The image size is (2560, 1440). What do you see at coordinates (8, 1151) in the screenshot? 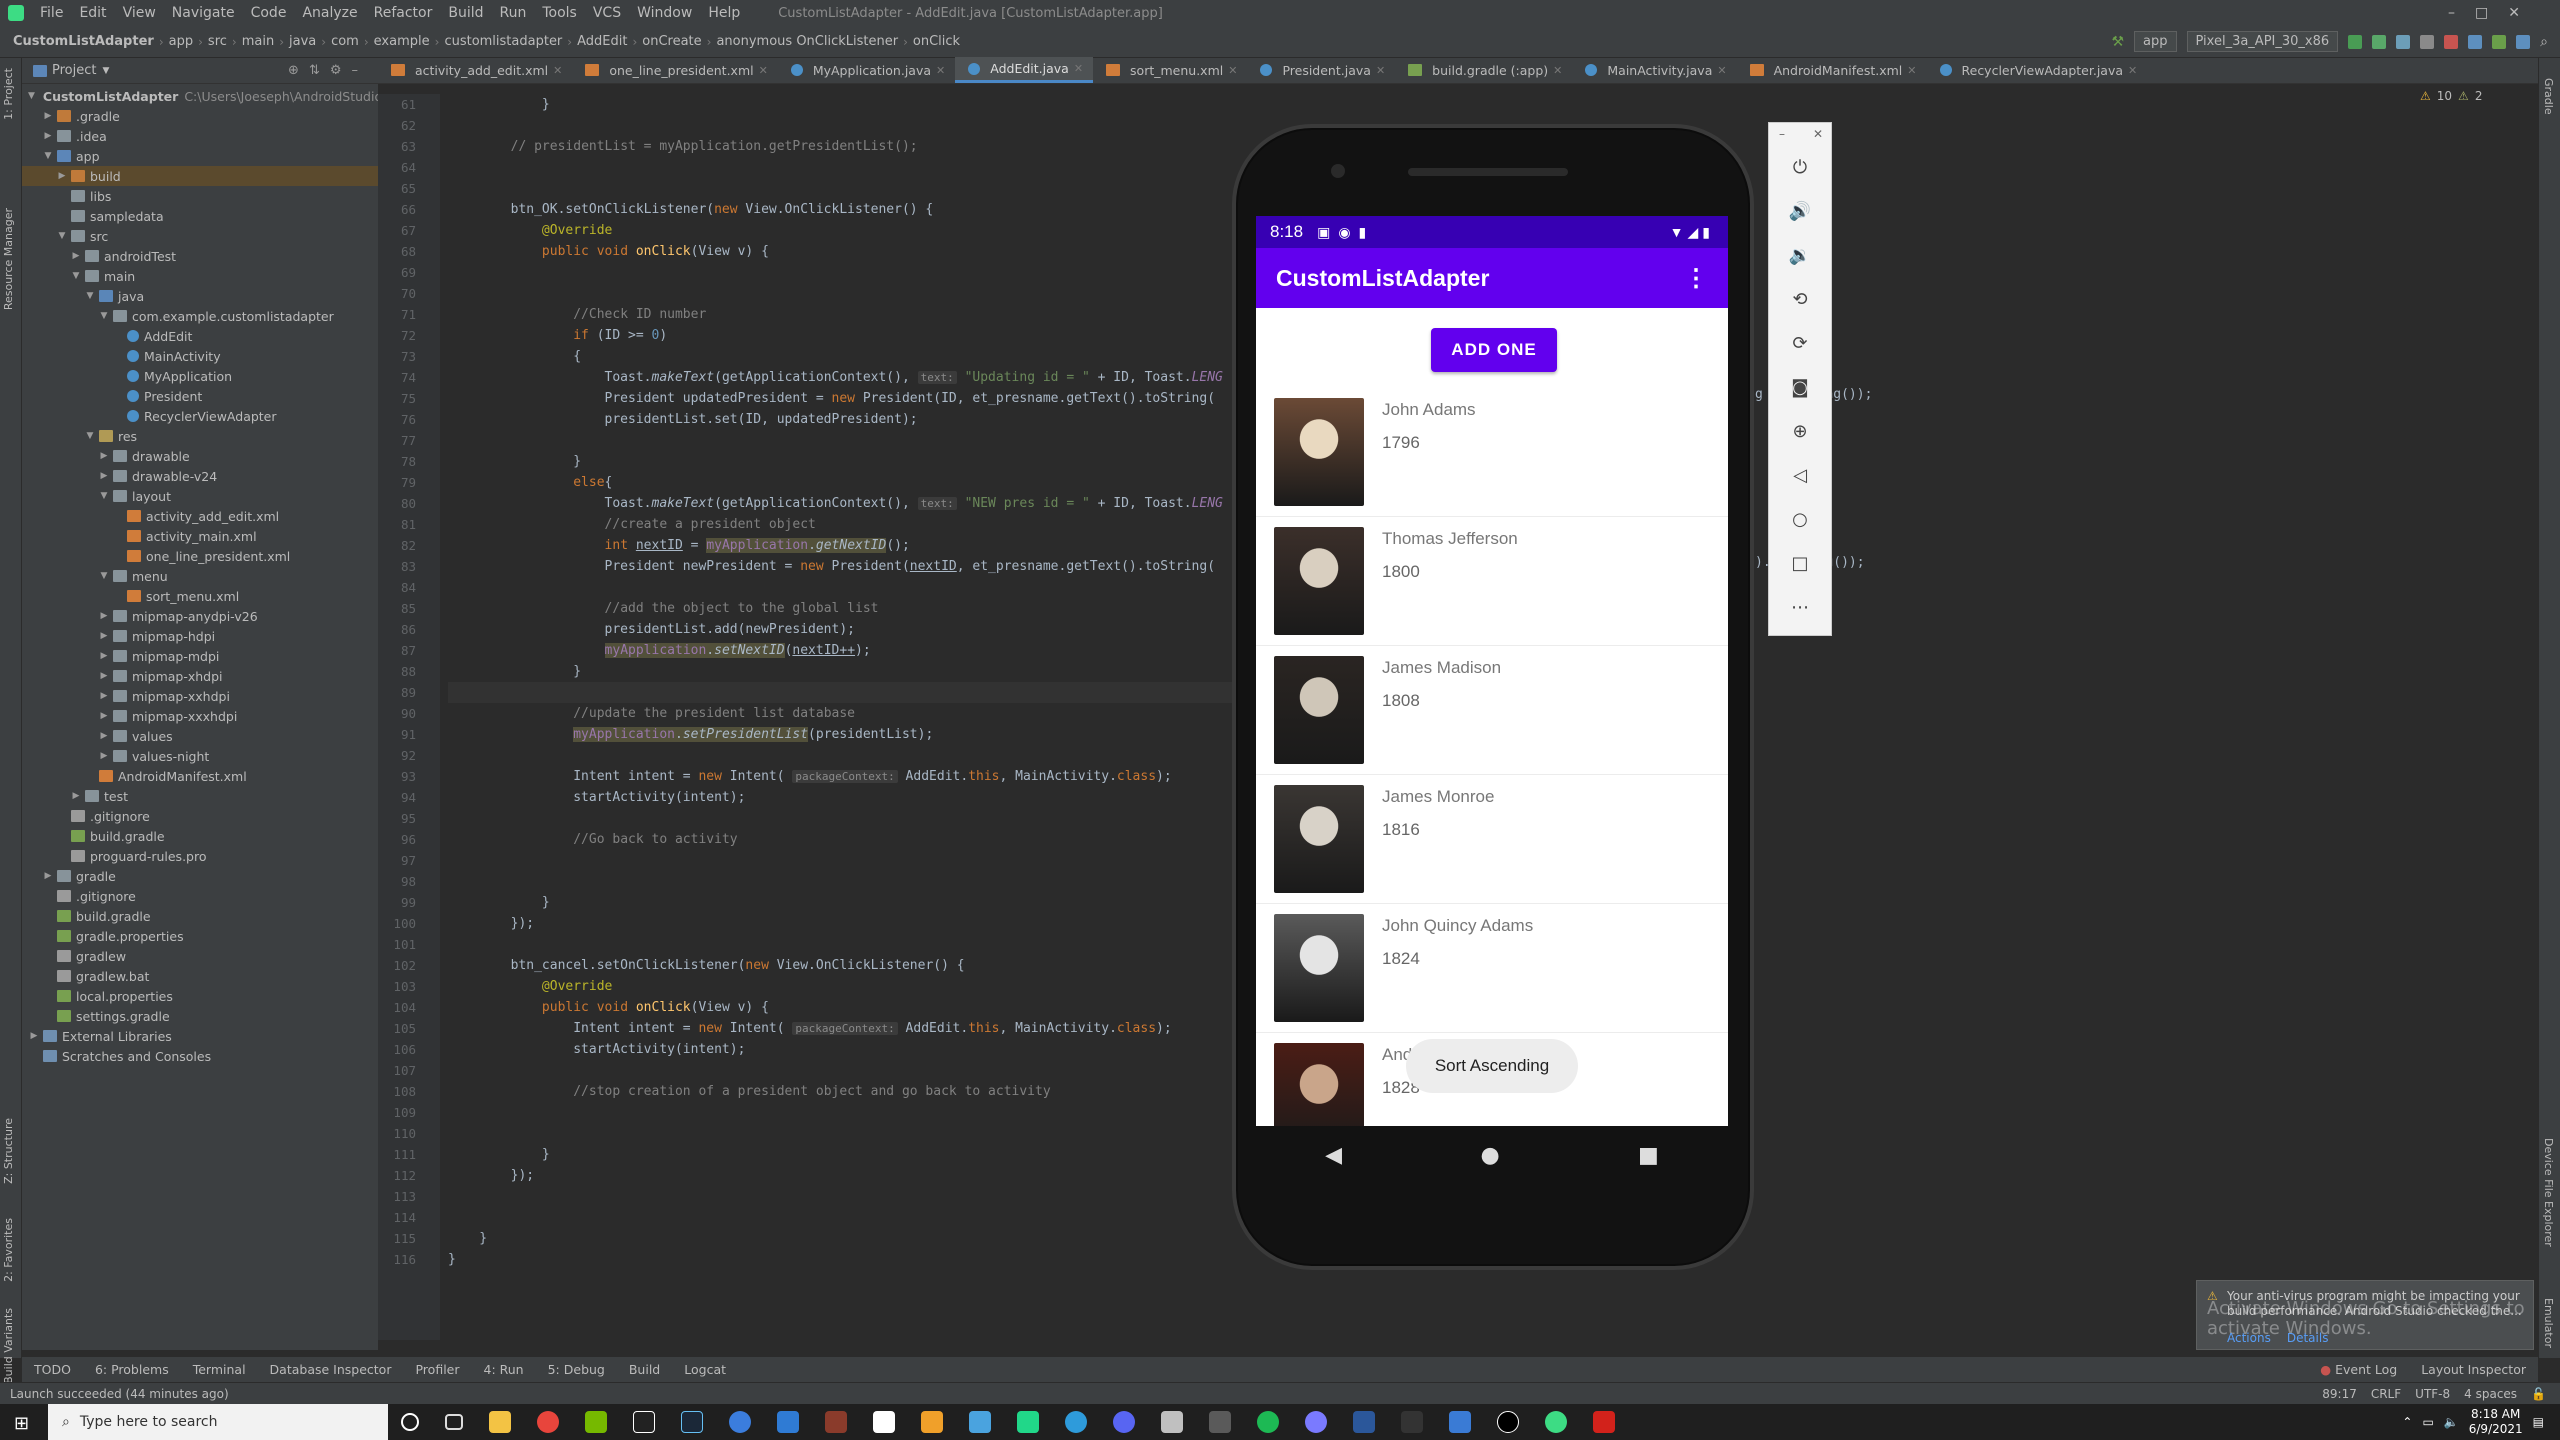
I see `structure-tab: Z: Structure` at bounding box center [8, 1151].